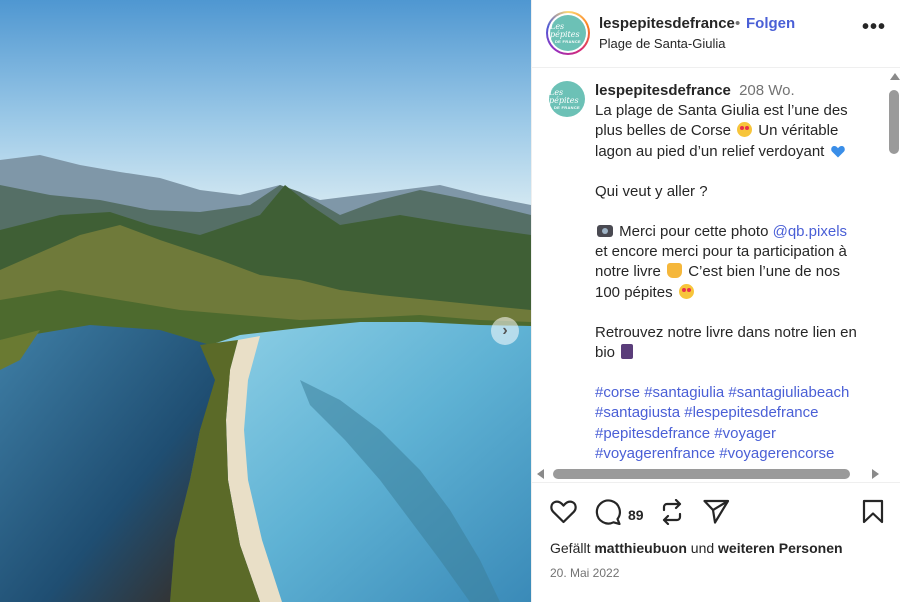  I want to click on hashtag-line: #santagiusta #lespepitesdefrance, so click(732, 413).